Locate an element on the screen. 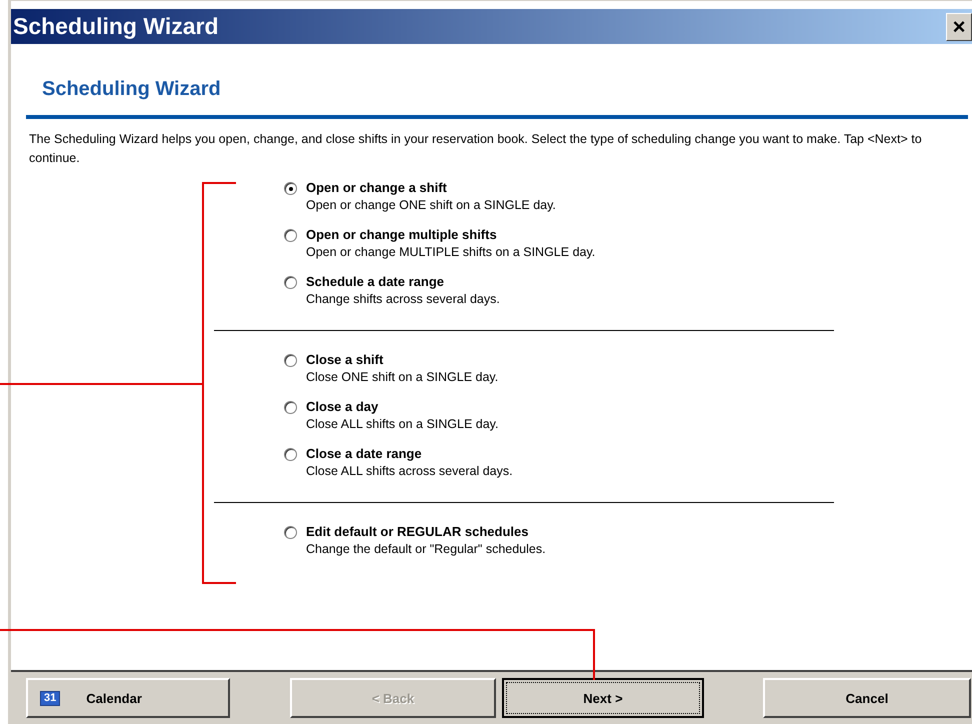  close-button: × is located at coordinates (959, 26).